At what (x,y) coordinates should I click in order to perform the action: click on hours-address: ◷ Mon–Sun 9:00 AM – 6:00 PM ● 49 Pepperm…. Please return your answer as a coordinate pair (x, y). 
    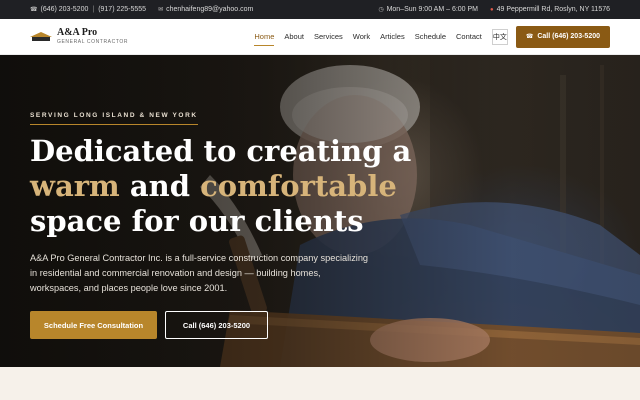
    Looking at the image, I should click on (494, 9).